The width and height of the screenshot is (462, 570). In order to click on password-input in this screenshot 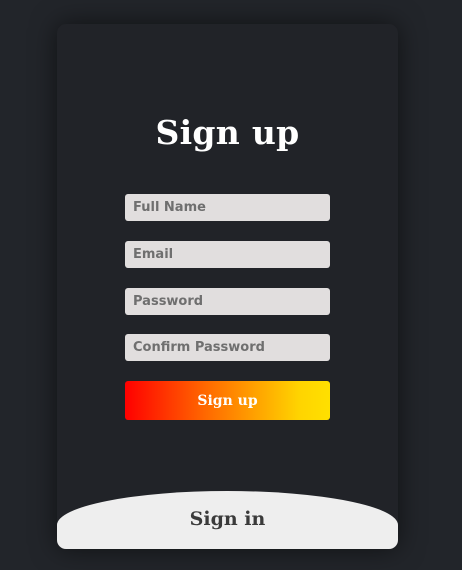, I will do `click(227, 301)`.